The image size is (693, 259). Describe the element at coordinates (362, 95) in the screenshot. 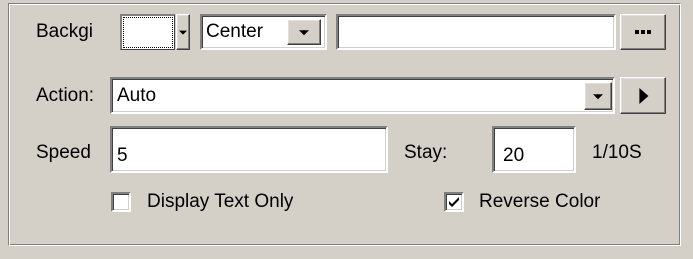

I see `action-select: Auto` at that location.